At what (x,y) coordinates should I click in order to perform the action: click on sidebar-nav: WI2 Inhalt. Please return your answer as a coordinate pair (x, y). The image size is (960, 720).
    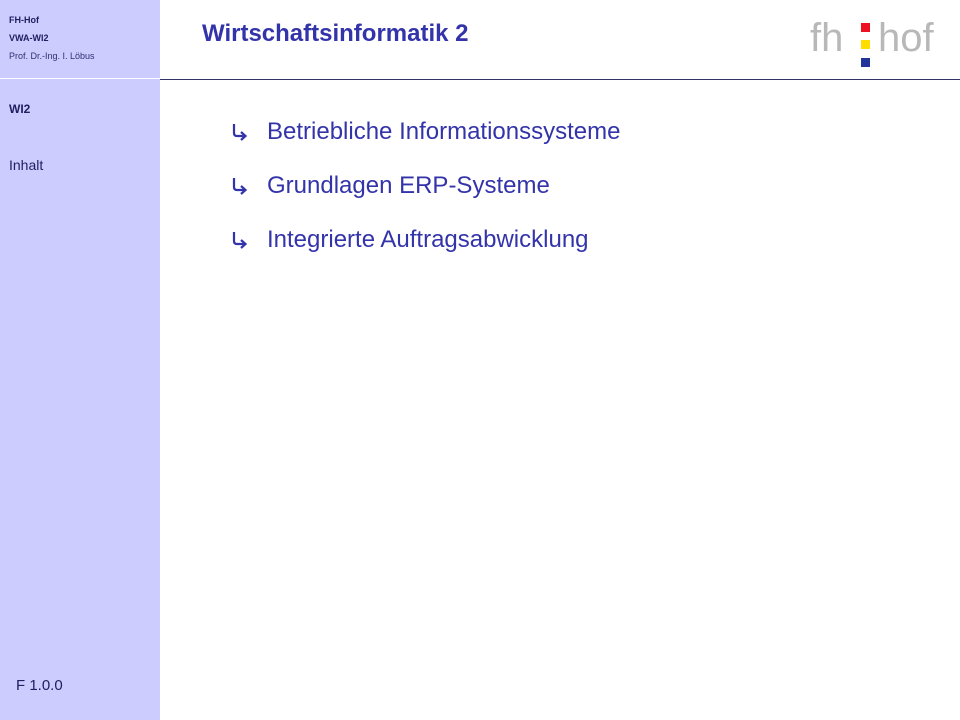
    Looking at the image, I should click on (26, 137).